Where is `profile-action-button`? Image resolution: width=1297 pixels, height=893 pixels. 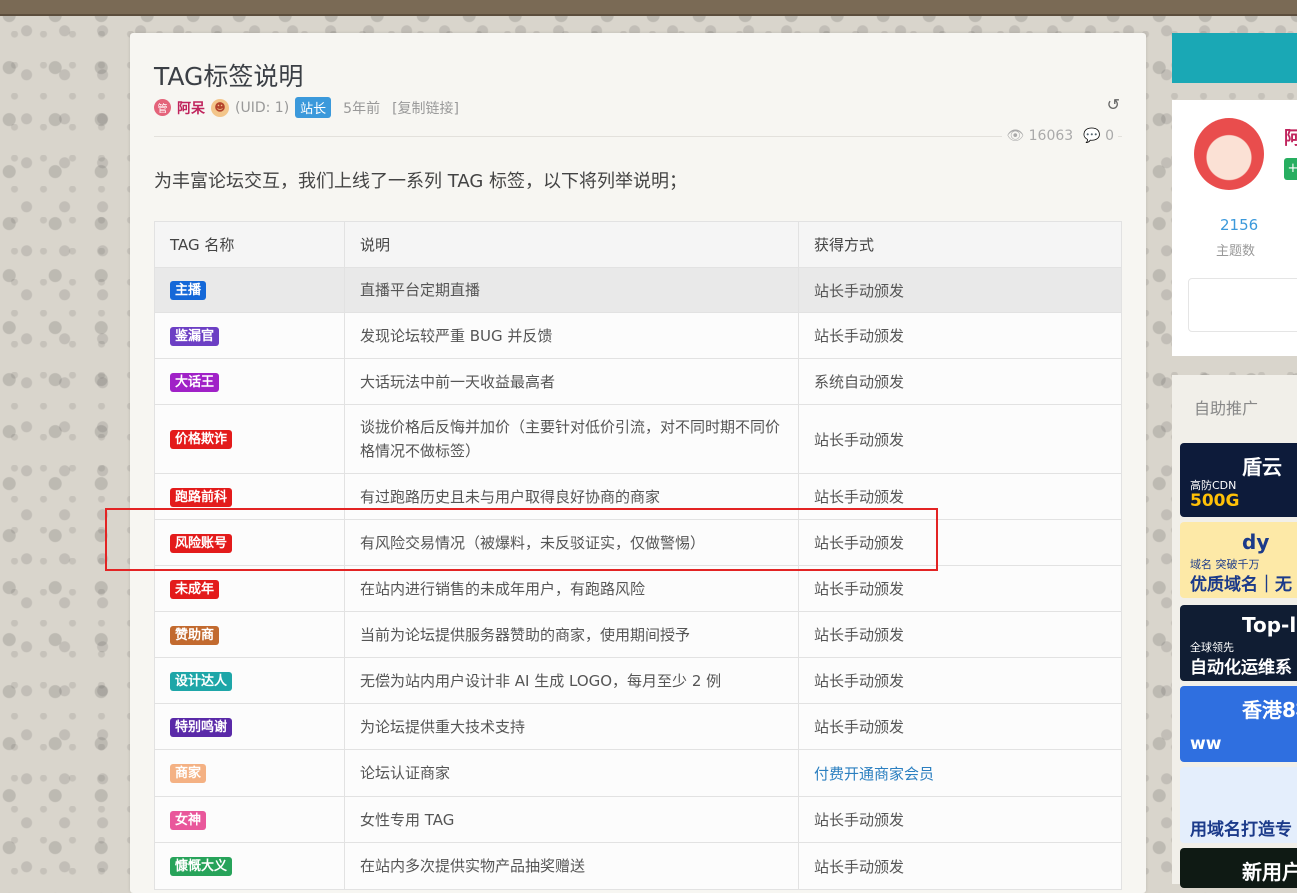
profile-action-button is located at coordinates (1242, 305).